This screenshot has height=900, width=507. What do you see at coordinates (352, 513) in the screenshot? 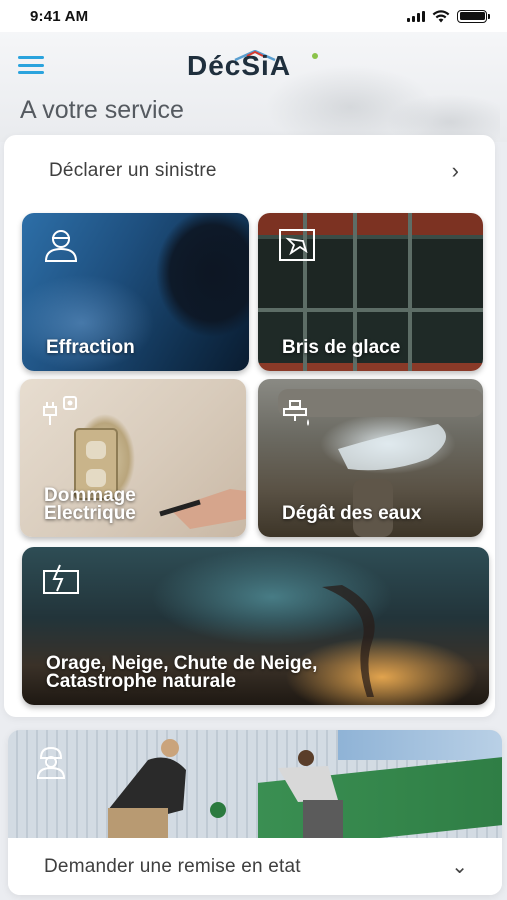
I see `tile-label: Dégât des eaux` at bounding box center [352, 513].